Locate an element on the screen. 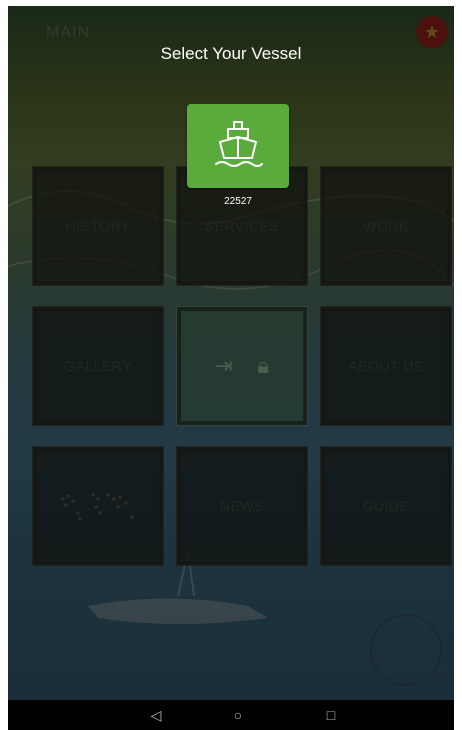 The width and height of the screenshot is (462, 730). back-nav-button: ◁ is located at coordinates (156, 715).